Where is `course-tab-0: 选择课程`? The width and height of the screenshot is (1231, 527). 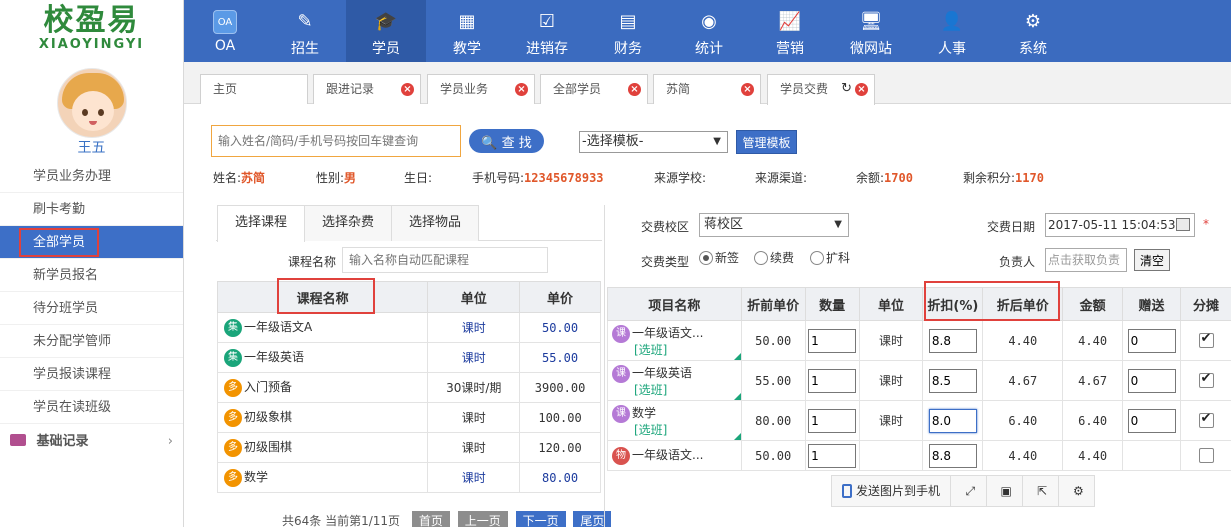 course-tab-0: 选择课程 is located at coordinates (261, 223).